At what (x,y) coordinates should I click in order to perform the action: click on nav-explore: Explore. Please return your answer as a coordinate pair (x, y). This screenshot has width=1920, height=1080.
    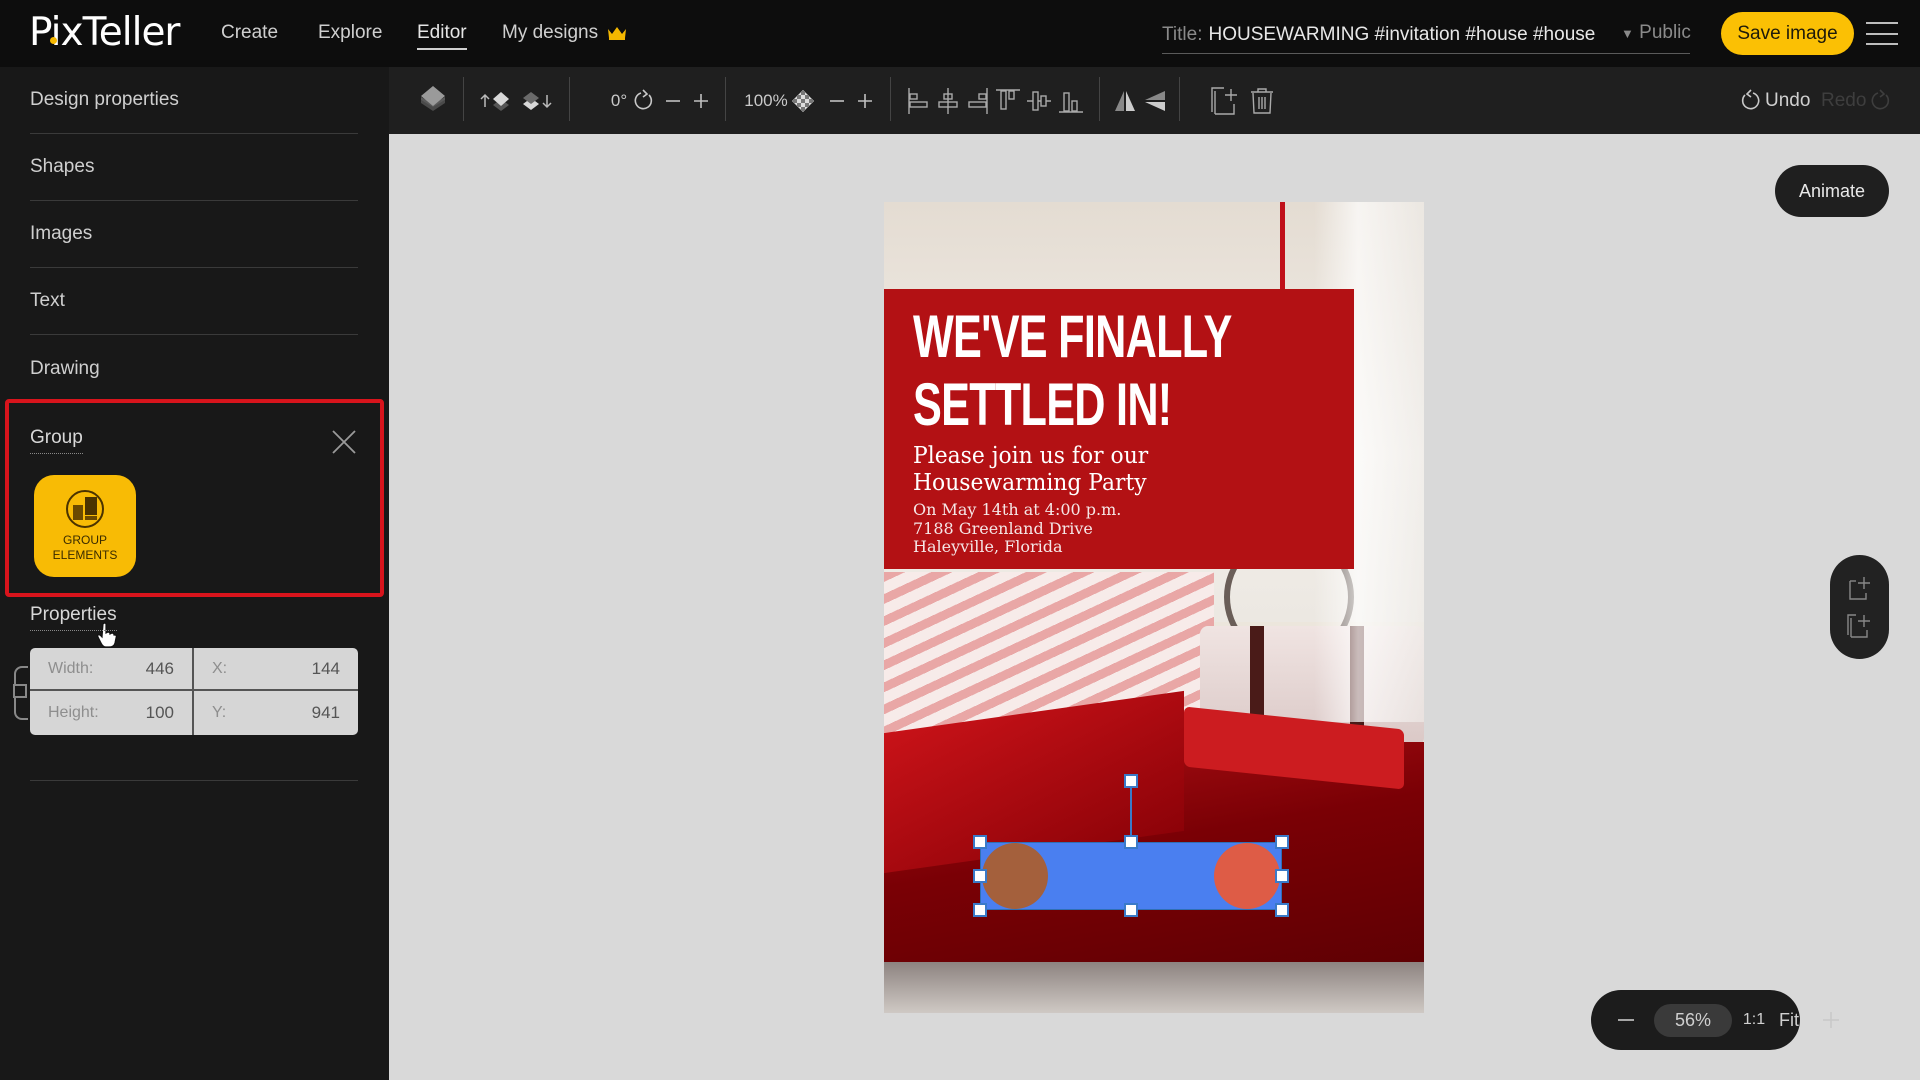
    Looking at the image, I should click on (350, 33).